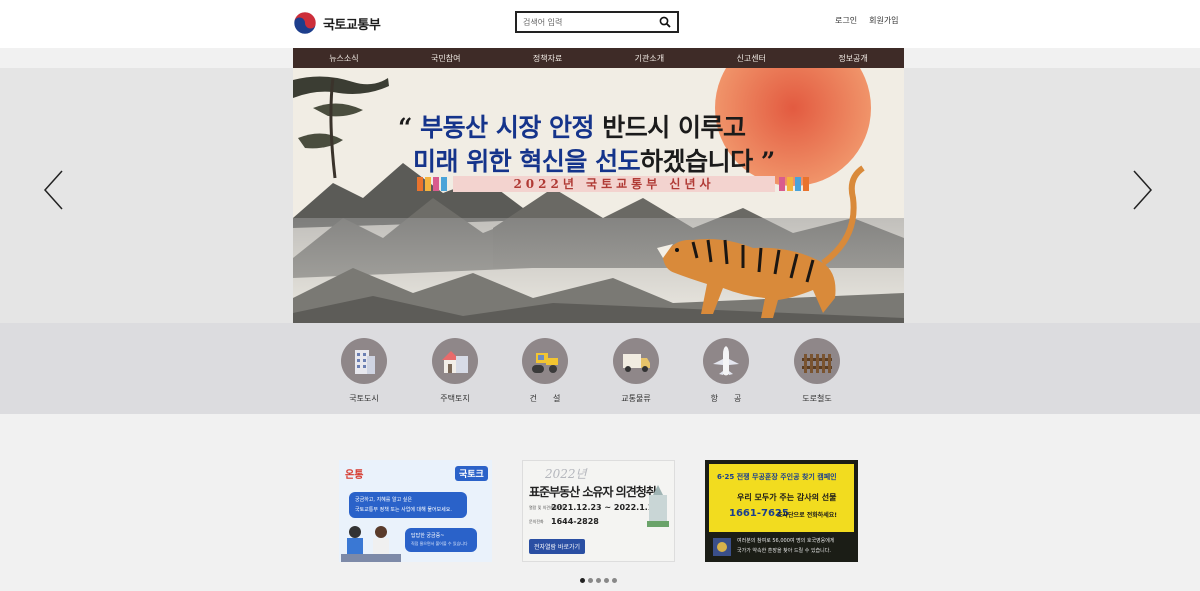 Image resolution: width=1200 pixels, height=591 pixels. What do you see at coordinates (853, 58) in the screenshot?
I see `nav-item-disclosure: 정보공개` at bounding box center [853, 58].